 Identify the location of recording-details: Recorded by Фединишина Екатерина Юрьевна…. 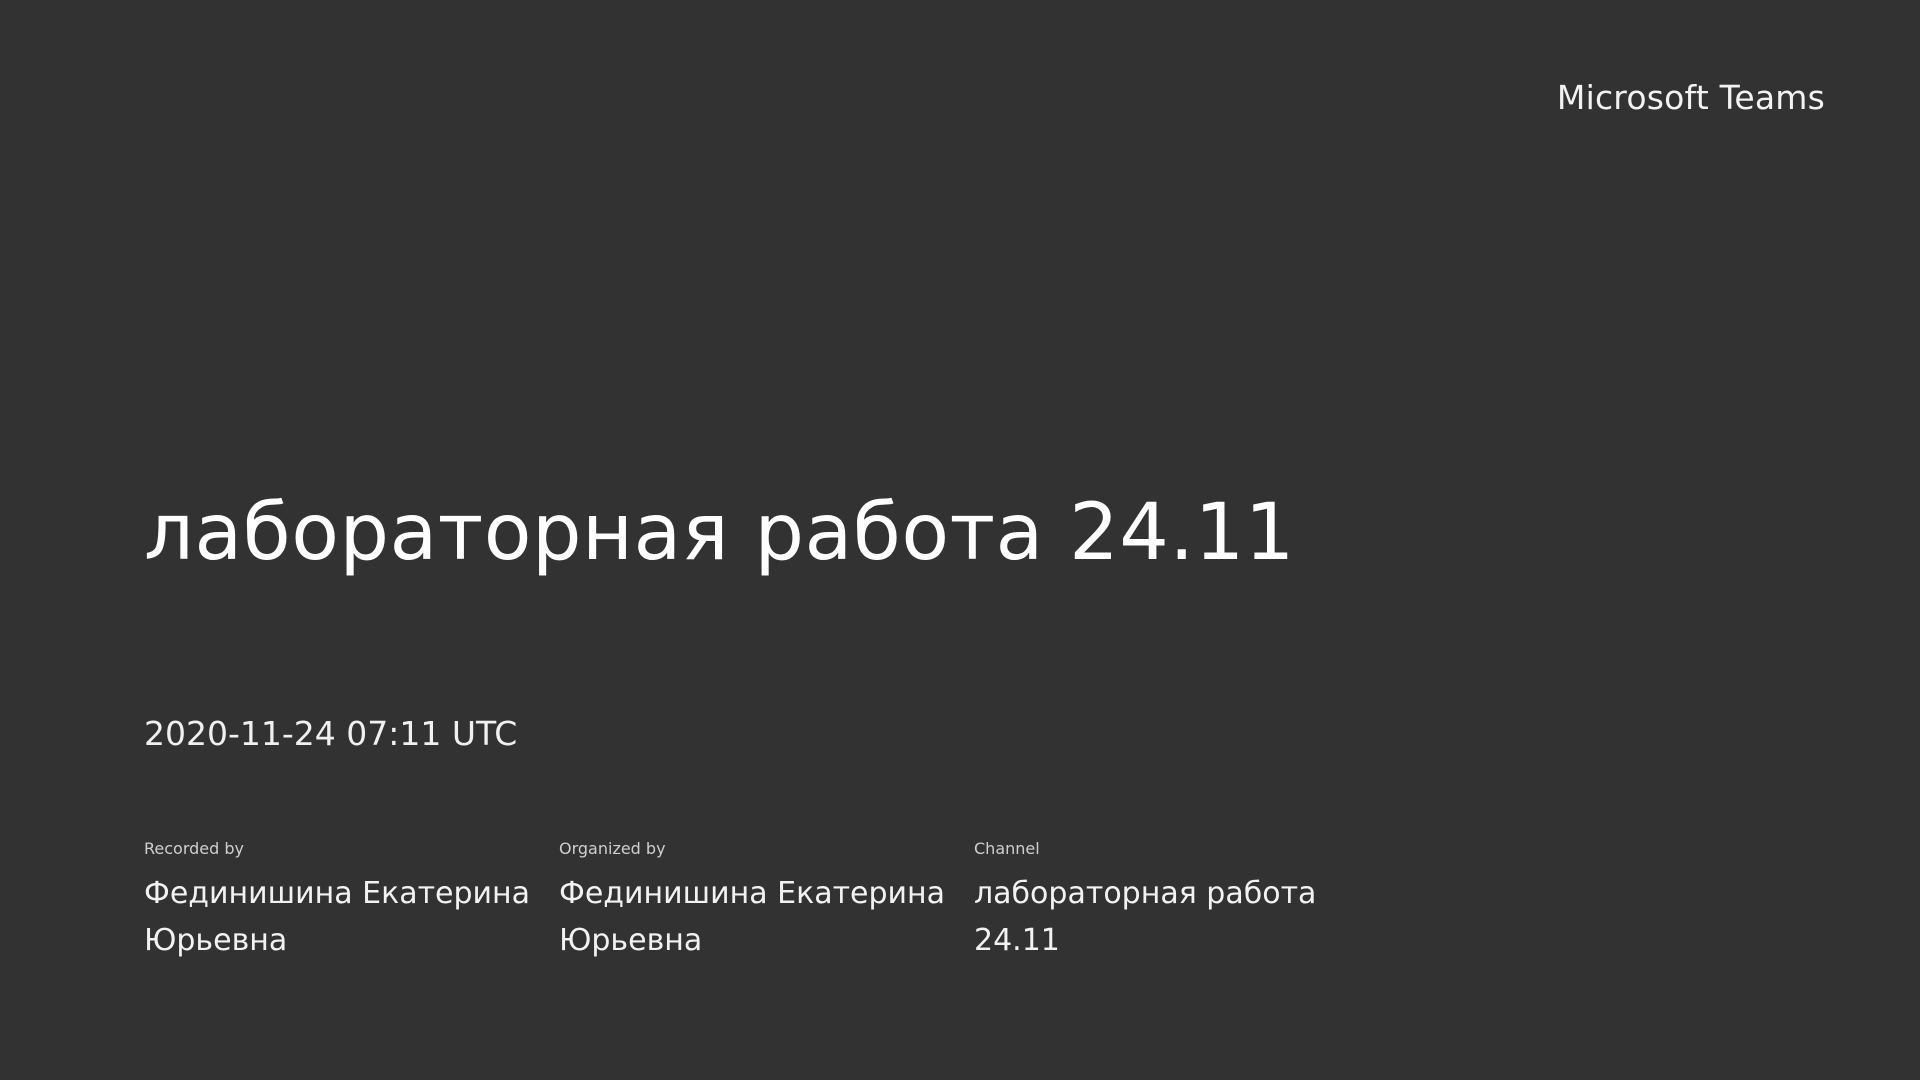
(766, 901).